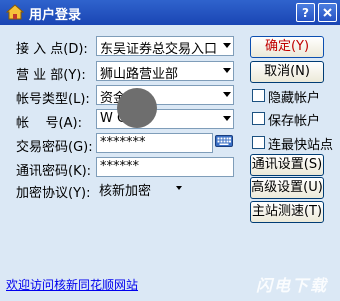 The width and height of the screenshot is (340, 301). I want to click on trade-password-value: *******, so click(123, 142).